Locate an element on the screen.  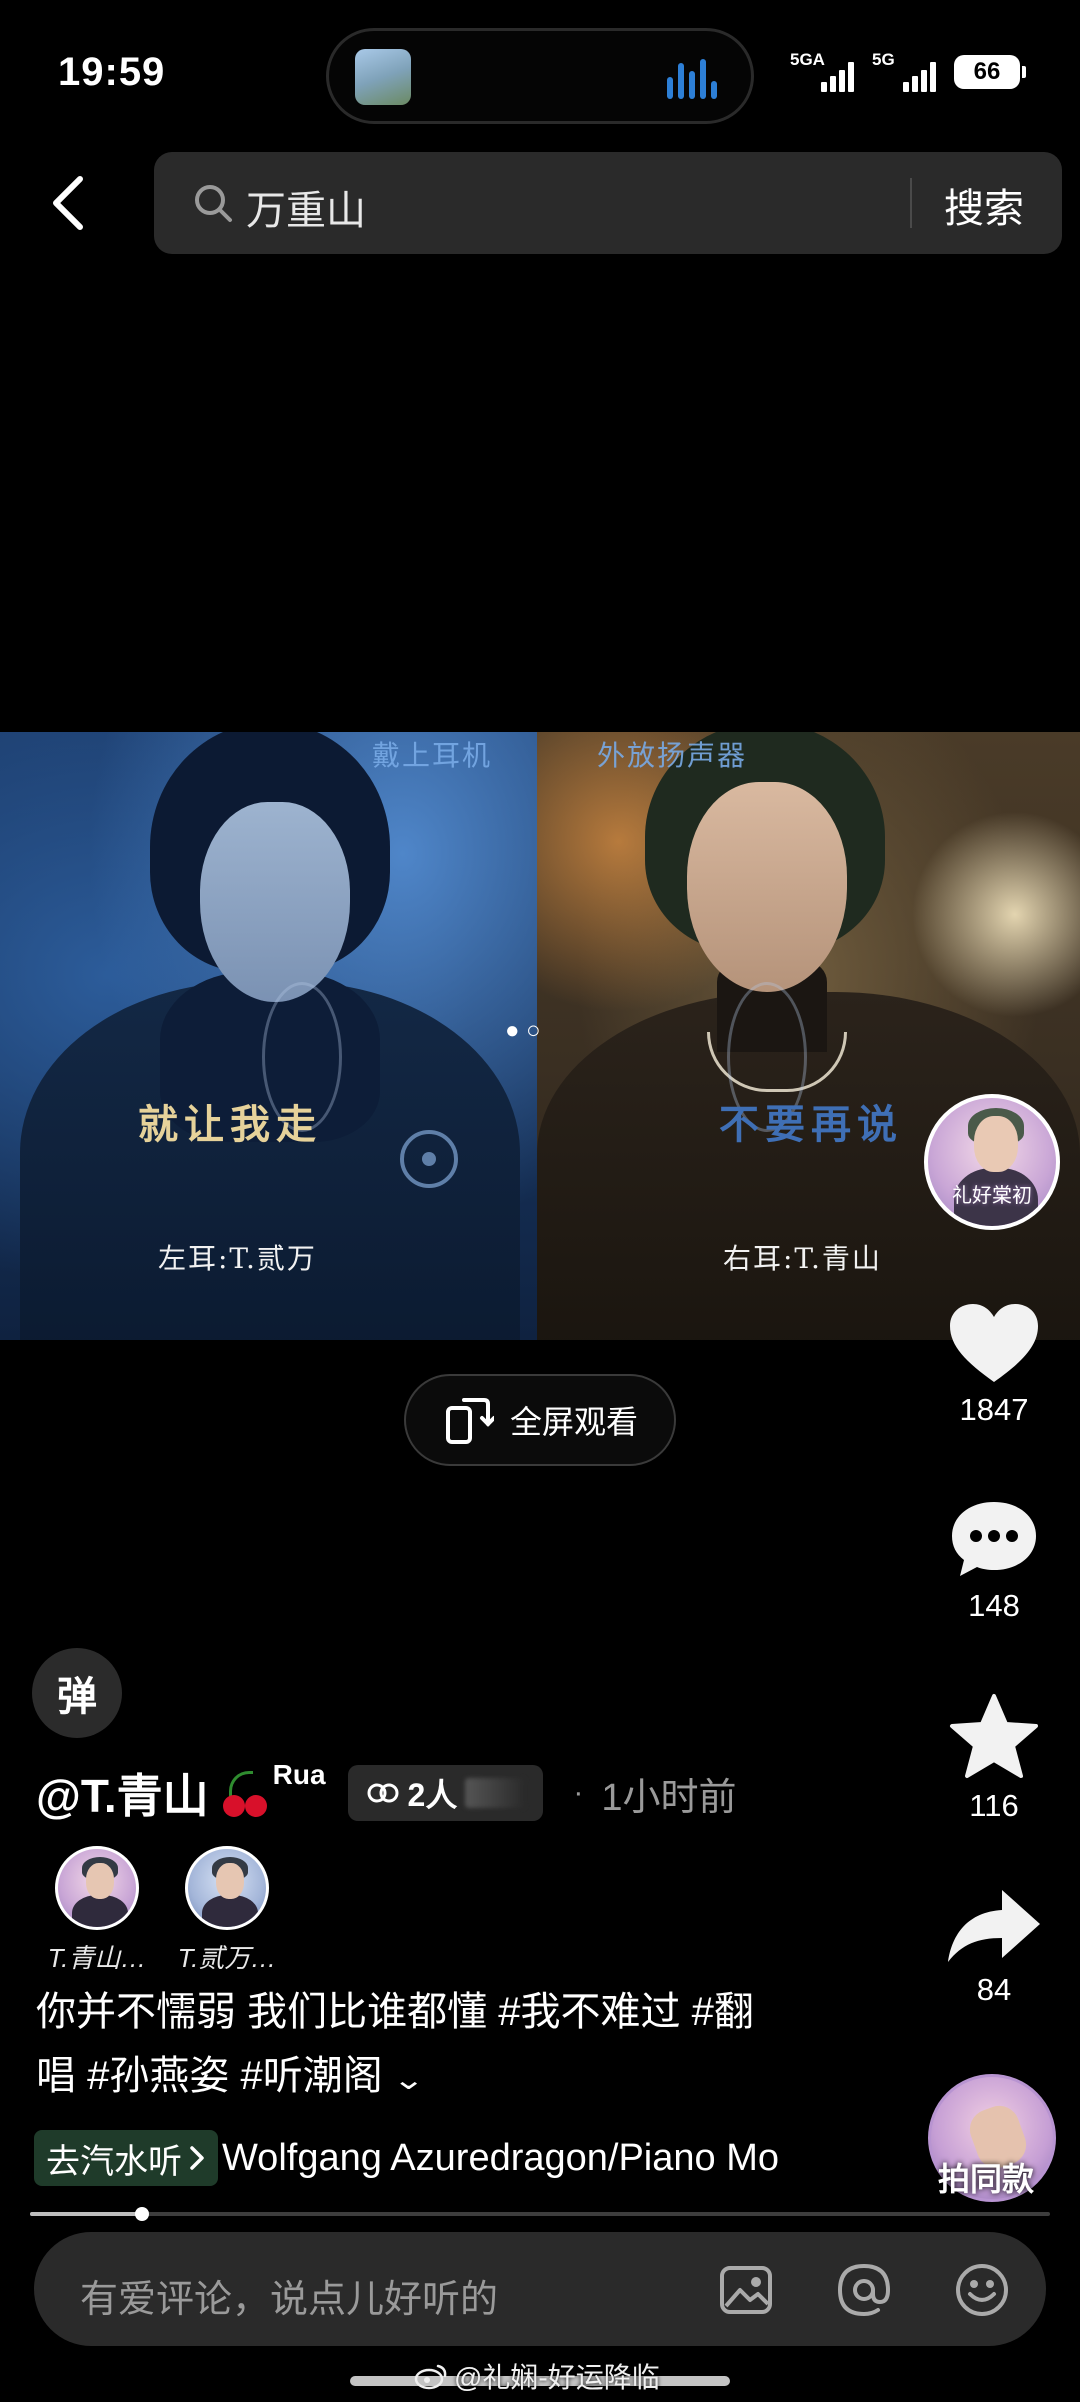
favorite-button: 116 is located at coordinates (994, 1758).